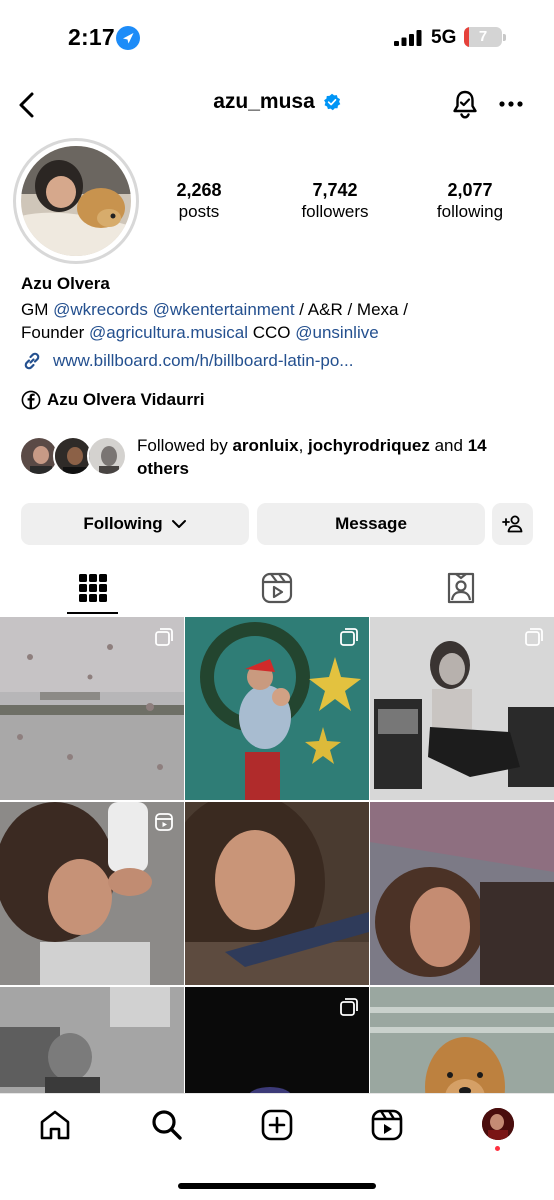 This screenshot has height=1200, width=554. I want to click on mention-link: @wkrecords, so click(100, 309).